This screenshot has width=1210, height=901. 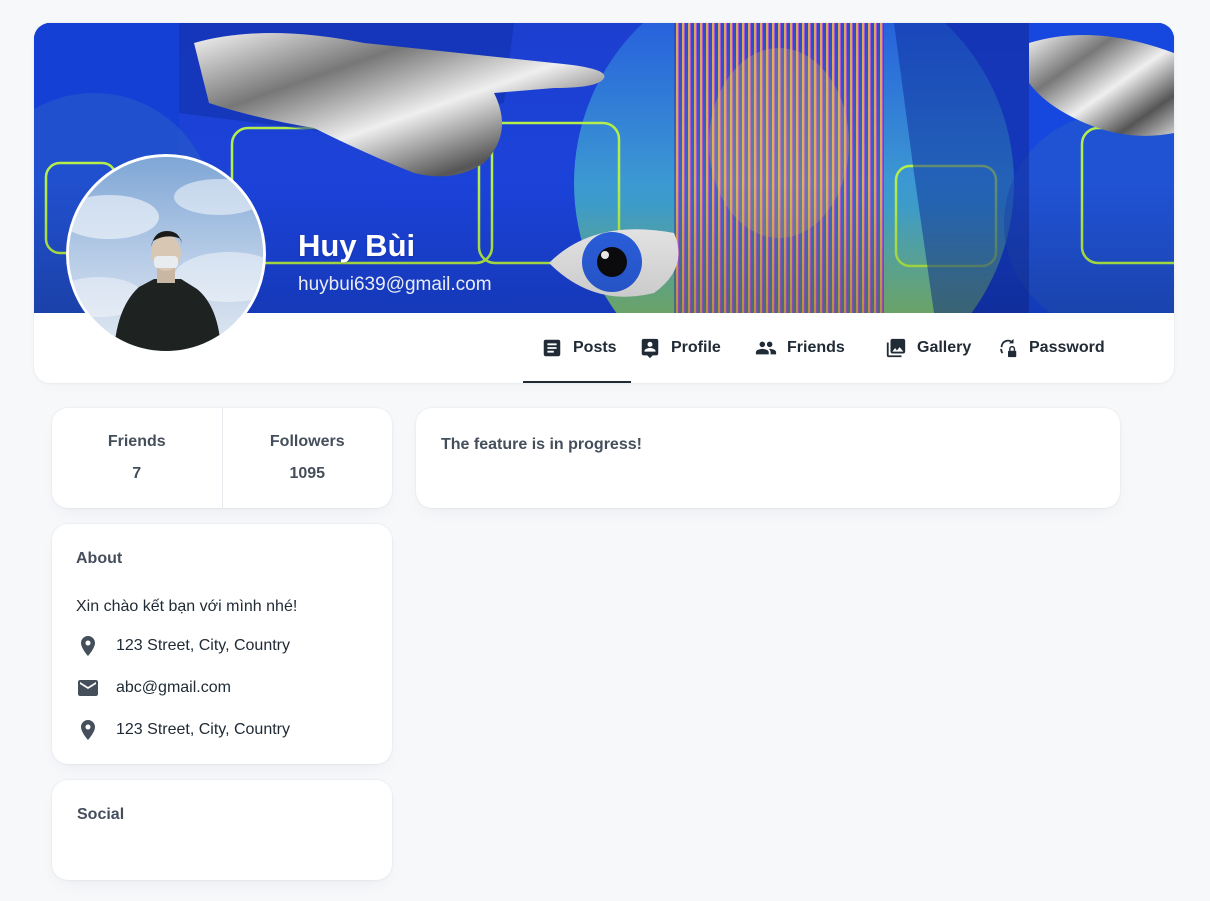 I want to click on tab-gallery: Gallery, so click(x=933, y=348).